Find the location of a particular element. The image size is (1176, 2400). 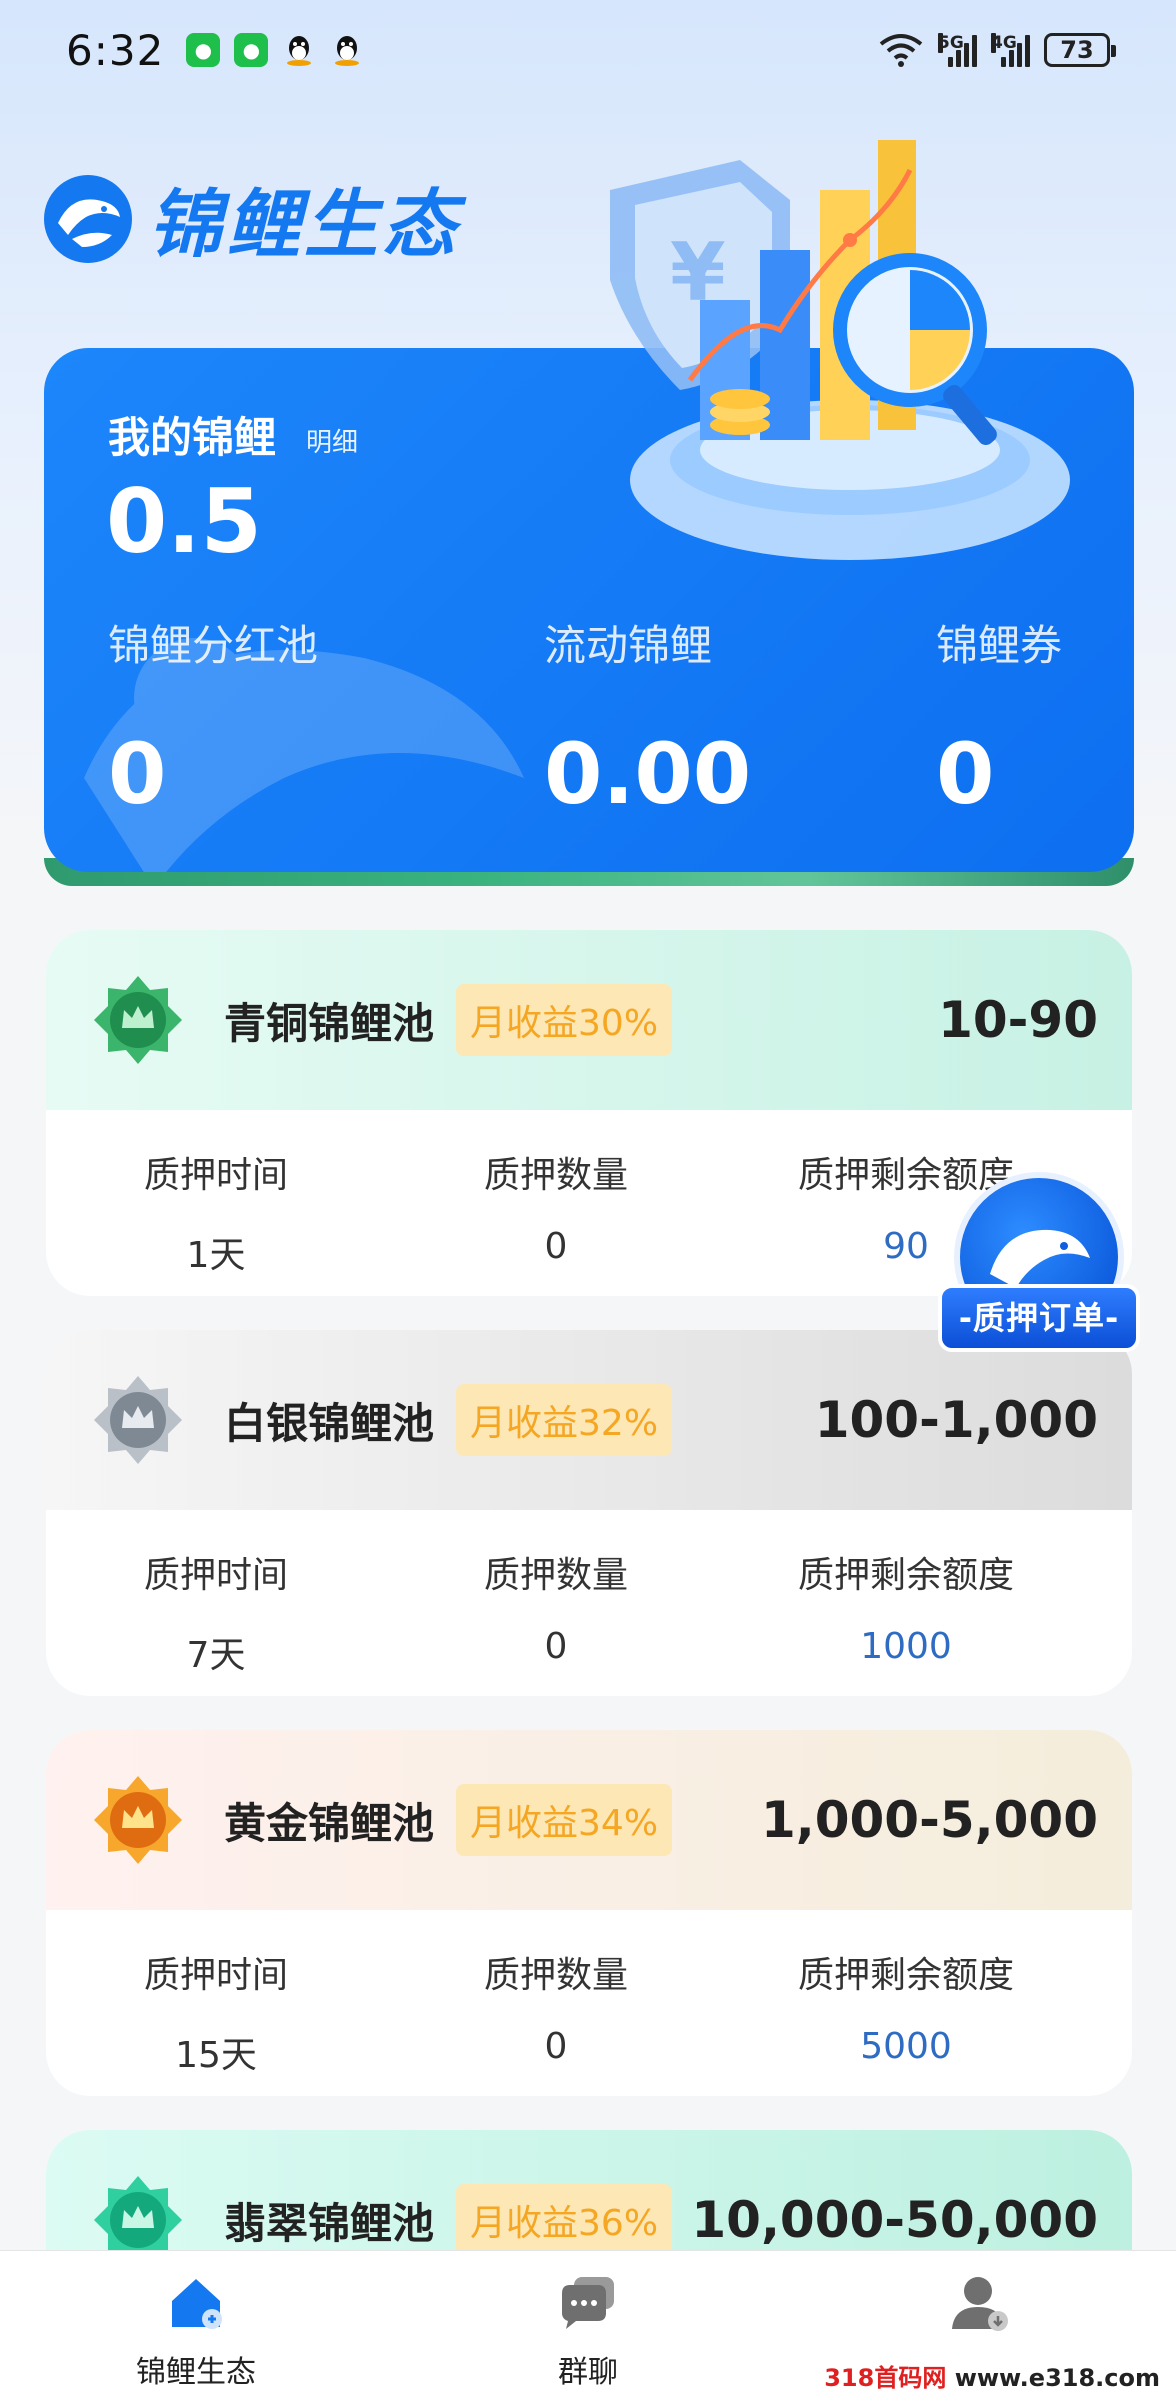

signal-4g-icon: 4G is located at coordinates (1010, 50).